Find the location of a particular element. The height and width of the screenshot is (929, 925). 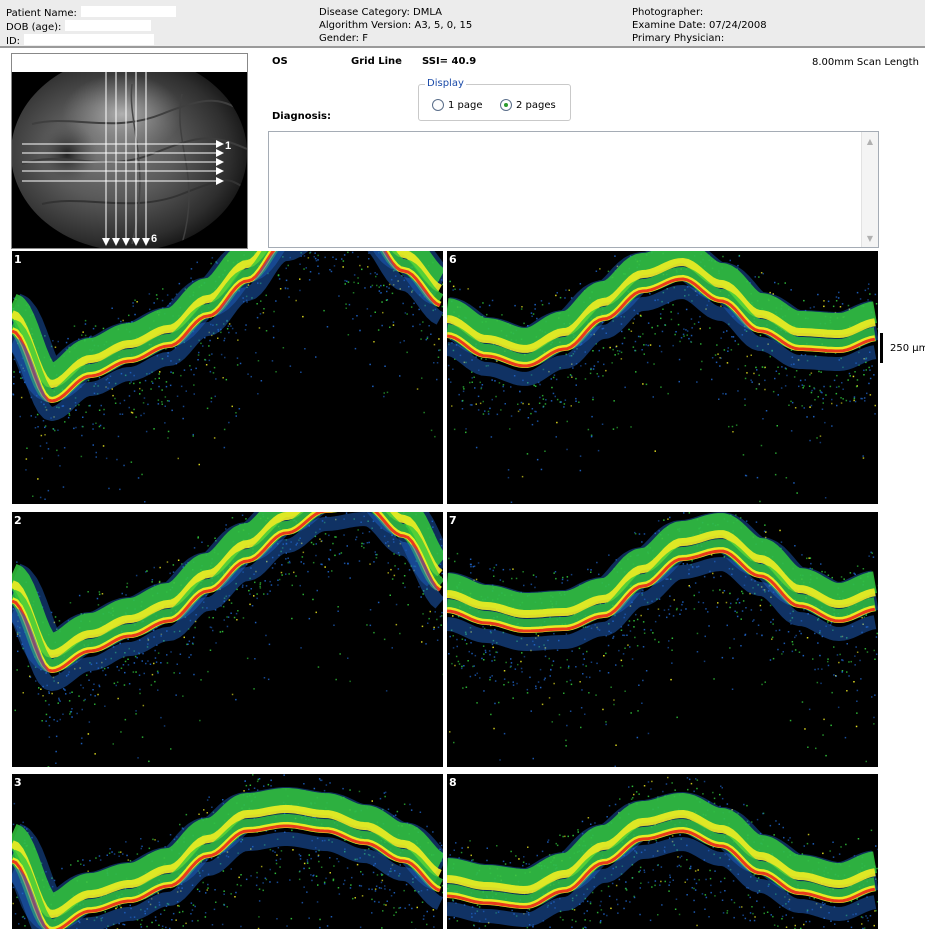

patient-name-label: Patient Name: is located at coordinates (41, 13).